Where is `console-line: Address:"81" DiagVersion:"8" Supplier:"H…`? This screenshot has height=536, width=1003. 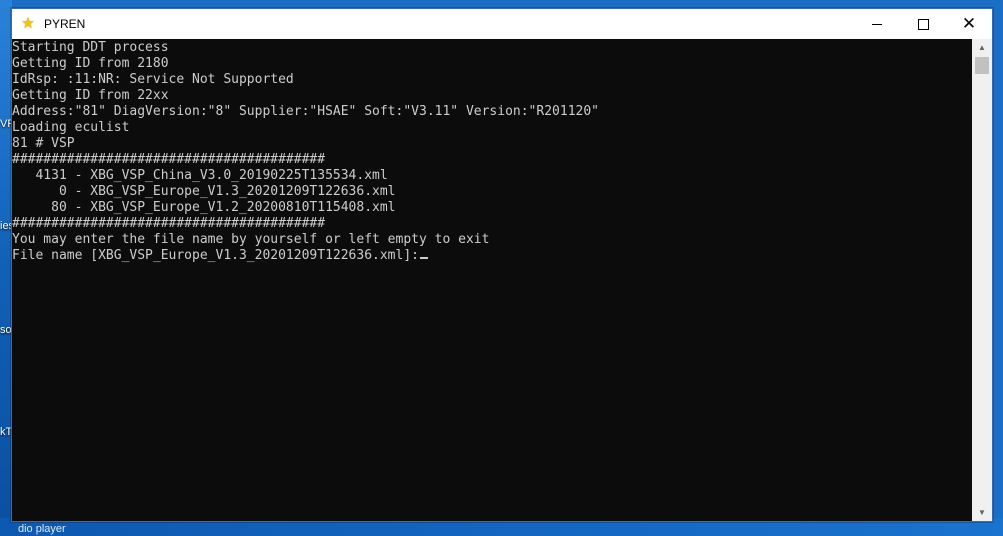
console-line: Address:"81" DiagVersion:"8" Supplier:"H… is located at coordinates (305, 111).